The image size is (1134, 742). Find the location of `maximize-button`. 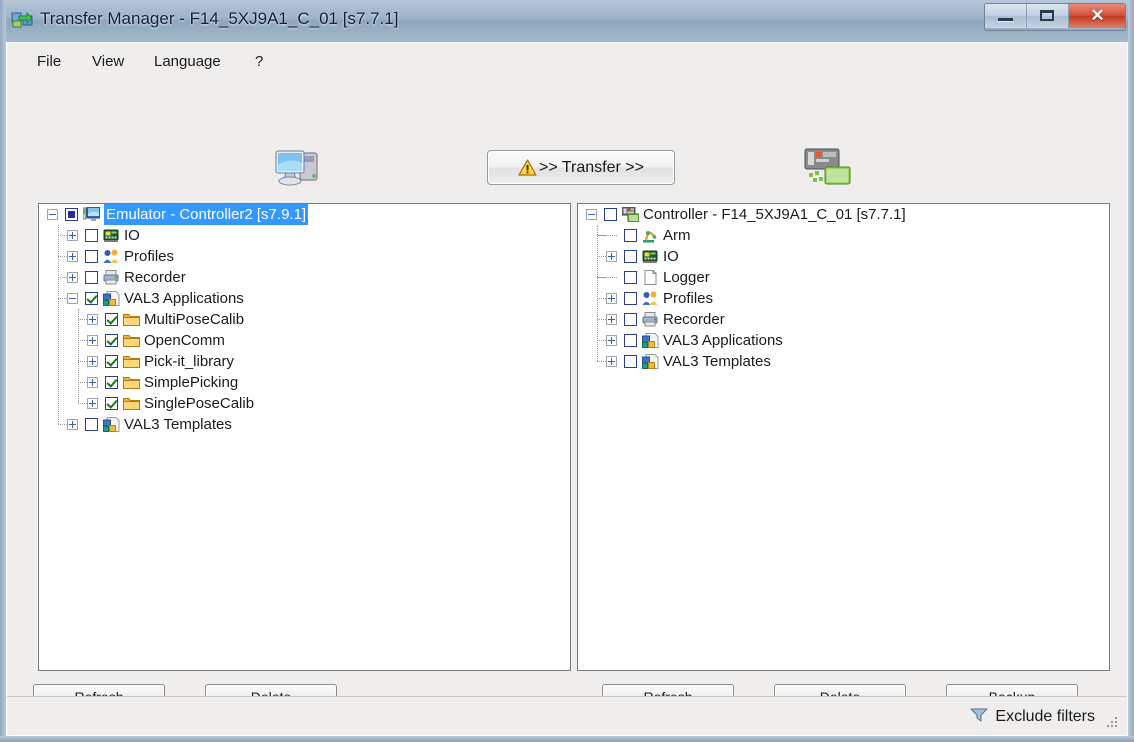

maximize-button is located at coordinates (1048, 16).